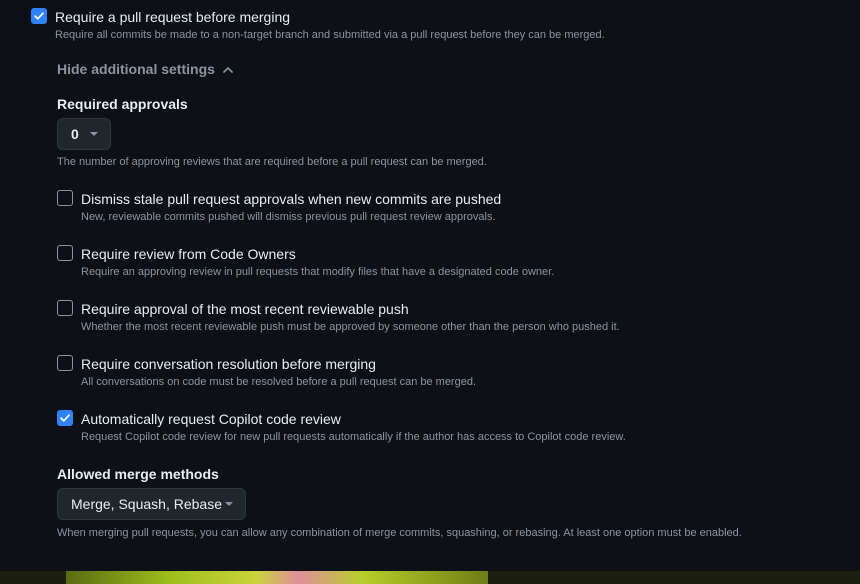 This screenshot has width=860, height=584. I want to click on hide-additional-settings-toggle: Hide additional settings, so click(145, 69).